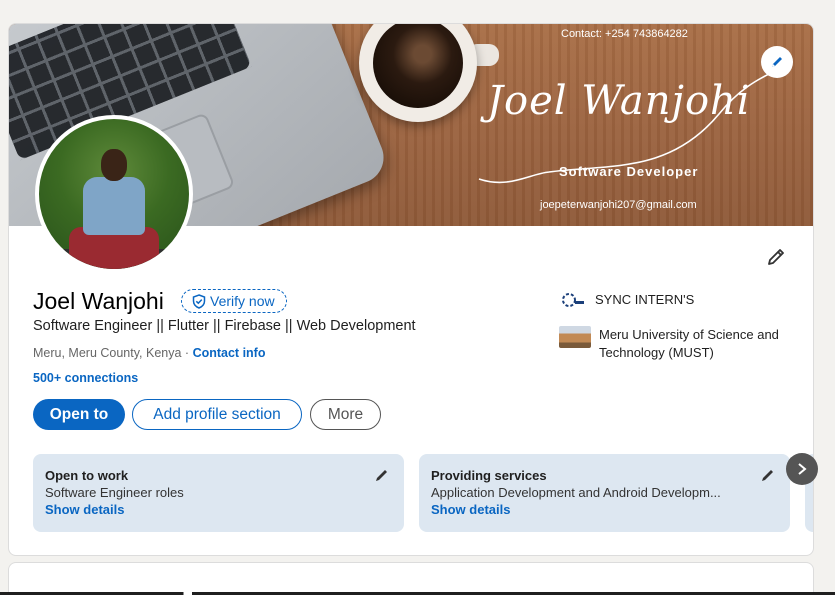 Image resolution: width=835 pixels, height=595 pixels. I want to click on contact-info-link: Contact info, so click(229, 353).